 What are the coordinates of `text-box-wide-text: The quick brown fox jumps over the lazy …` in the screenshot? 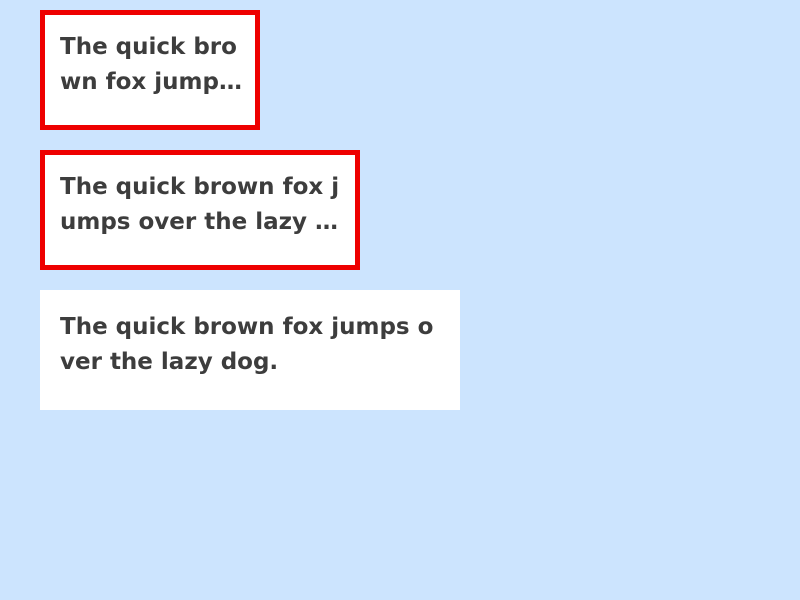 It's located at (247, 344).